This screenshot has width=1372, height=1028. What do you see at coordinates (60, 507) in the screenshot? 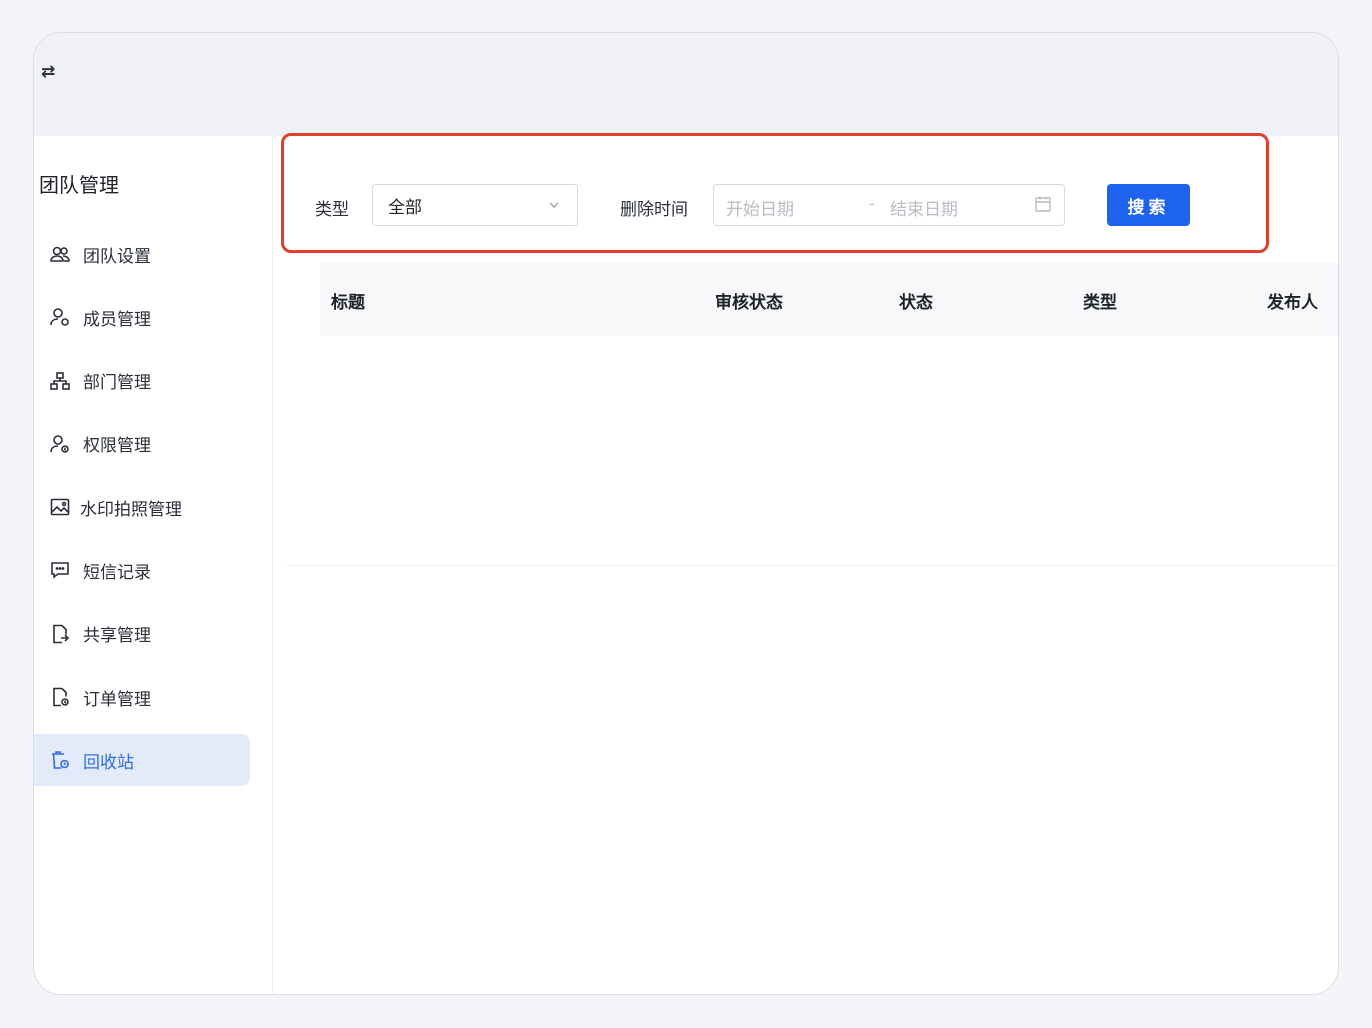
I see `watermark-photo-icon` at bounding box center [60, 507].